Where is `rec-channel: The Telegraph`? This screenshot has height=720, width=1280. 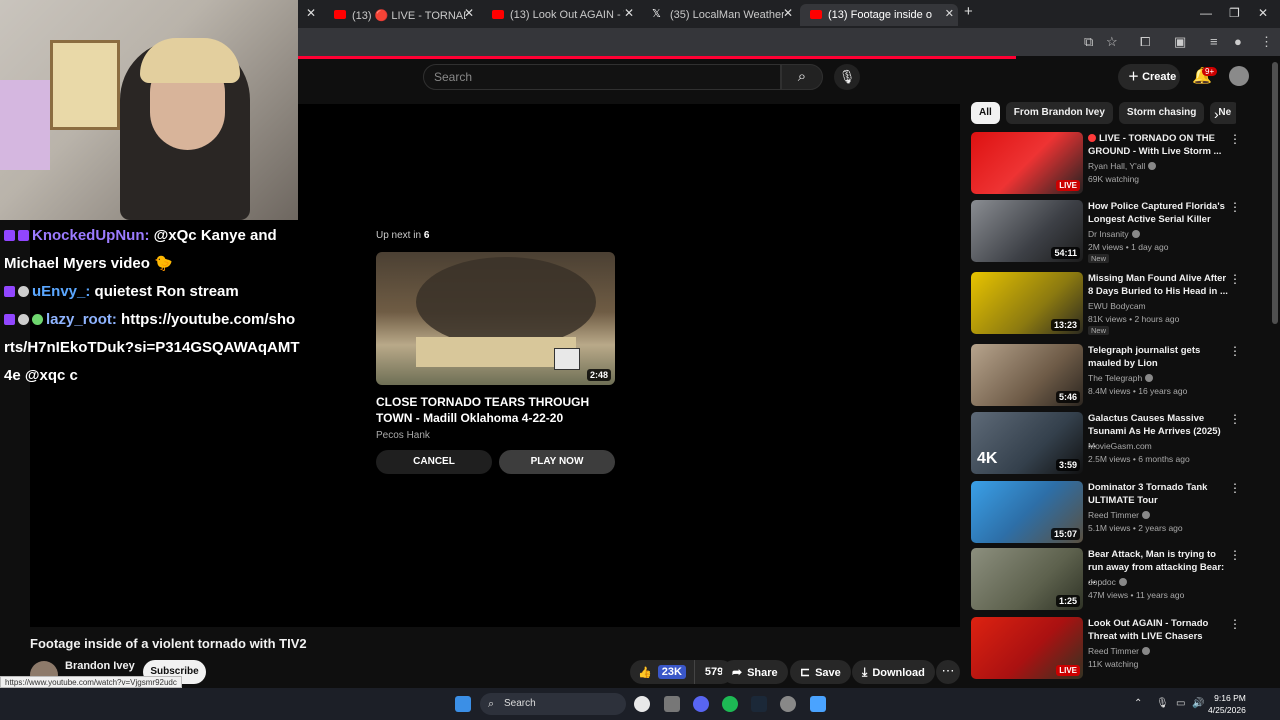
rec-channel: The Telegraph is located at coordinates (1121, 378).